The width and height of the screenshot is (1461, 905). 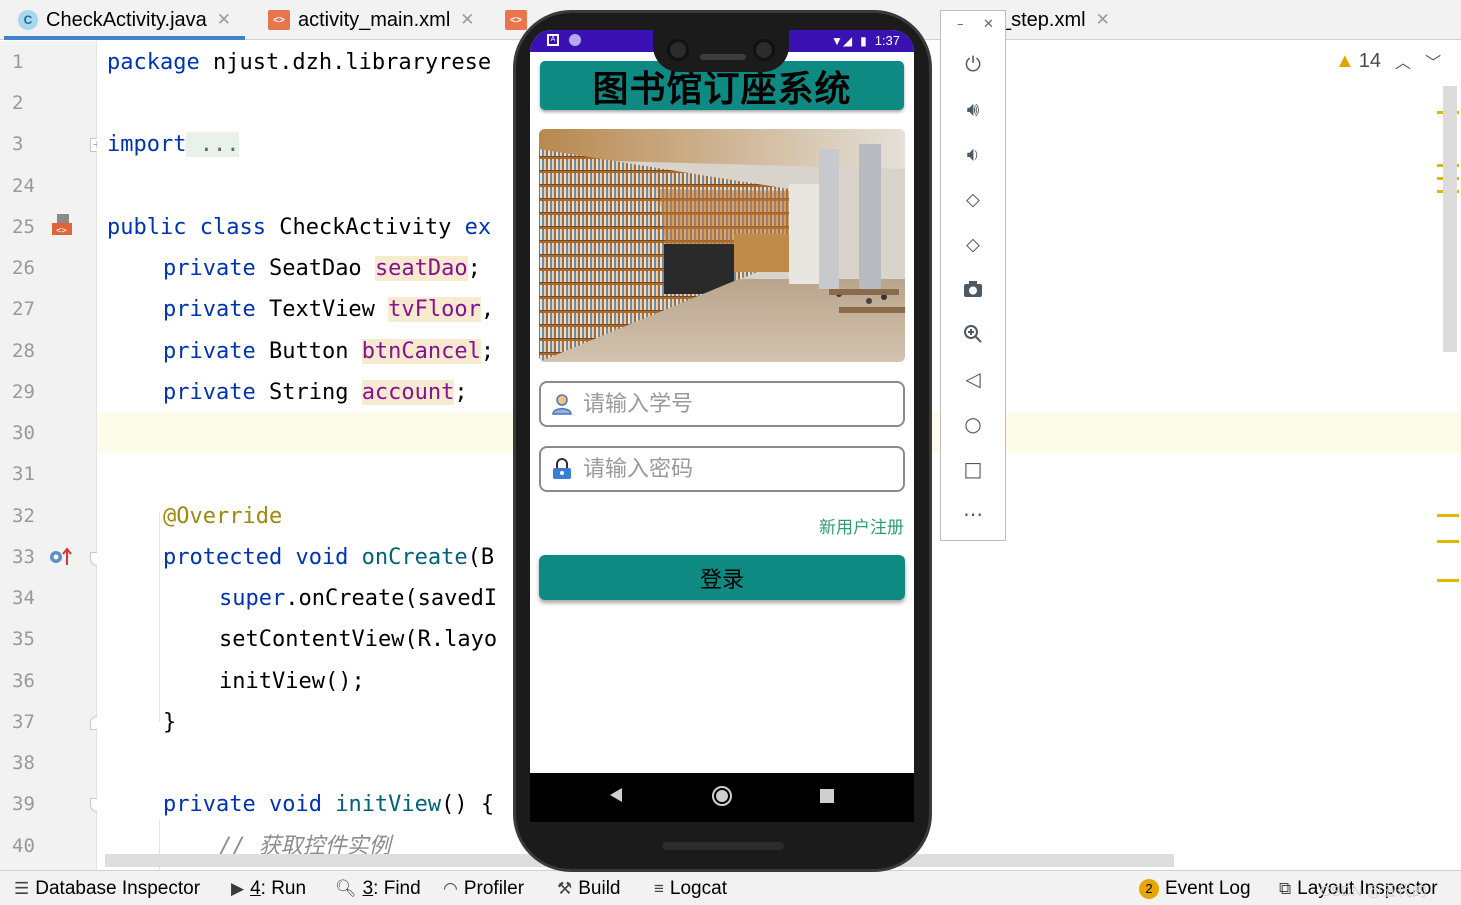 What do you see at coordinates (23, 392) in the screenshot?
I see `line-number: 29` at bounding box center [23, 392].